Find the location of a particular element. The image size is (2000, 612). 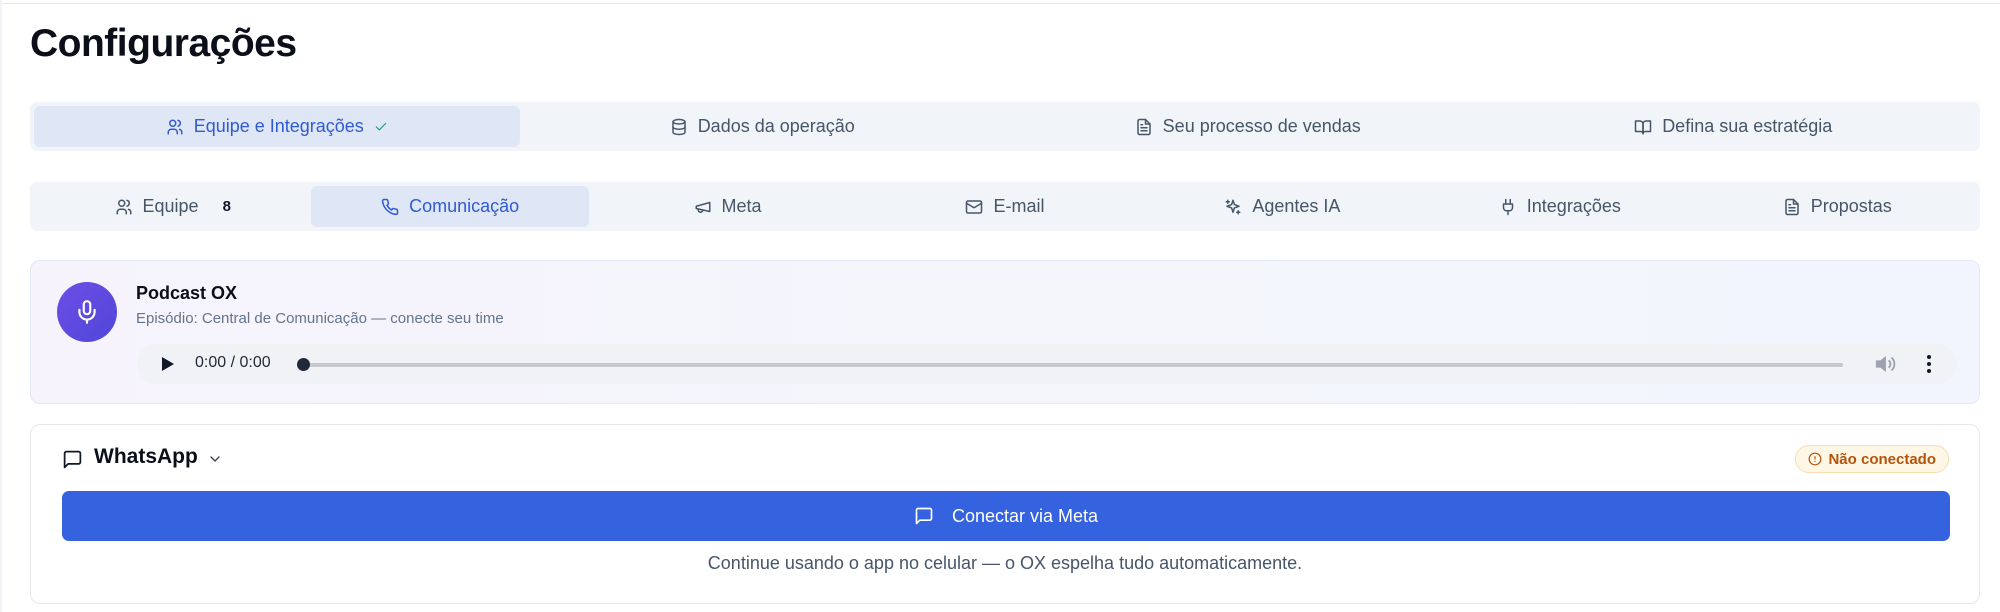

tab-comunicacao: Comunicação is located at coordinates (450, 206).